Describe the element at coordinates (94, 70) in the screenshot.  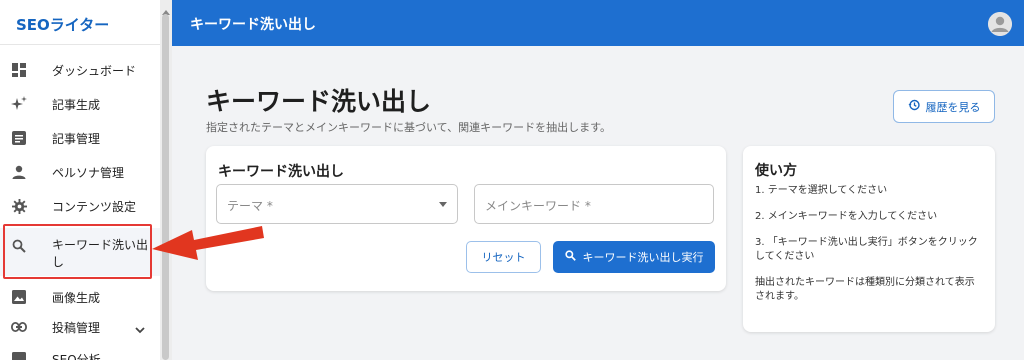
I see `sidebar-item-label: ダッシュボード` at that location.